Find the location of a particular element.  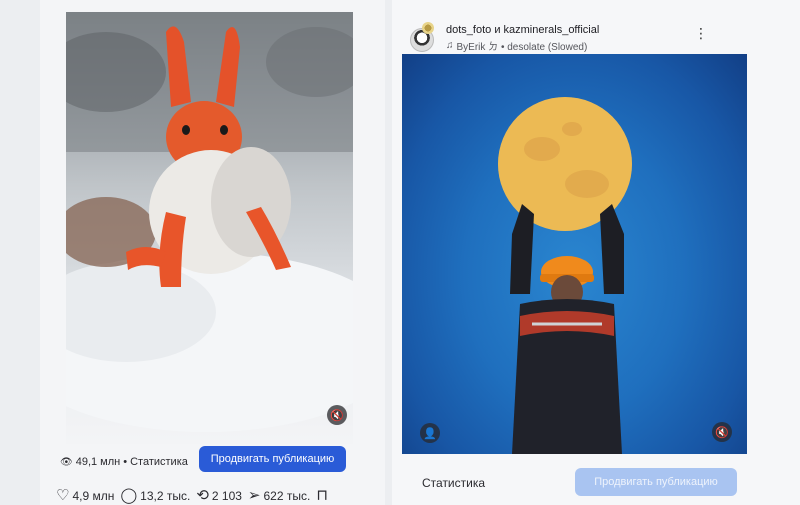

view-count-row: 👁 49,1 млн • Статистика is located at coordinates (124, 462).